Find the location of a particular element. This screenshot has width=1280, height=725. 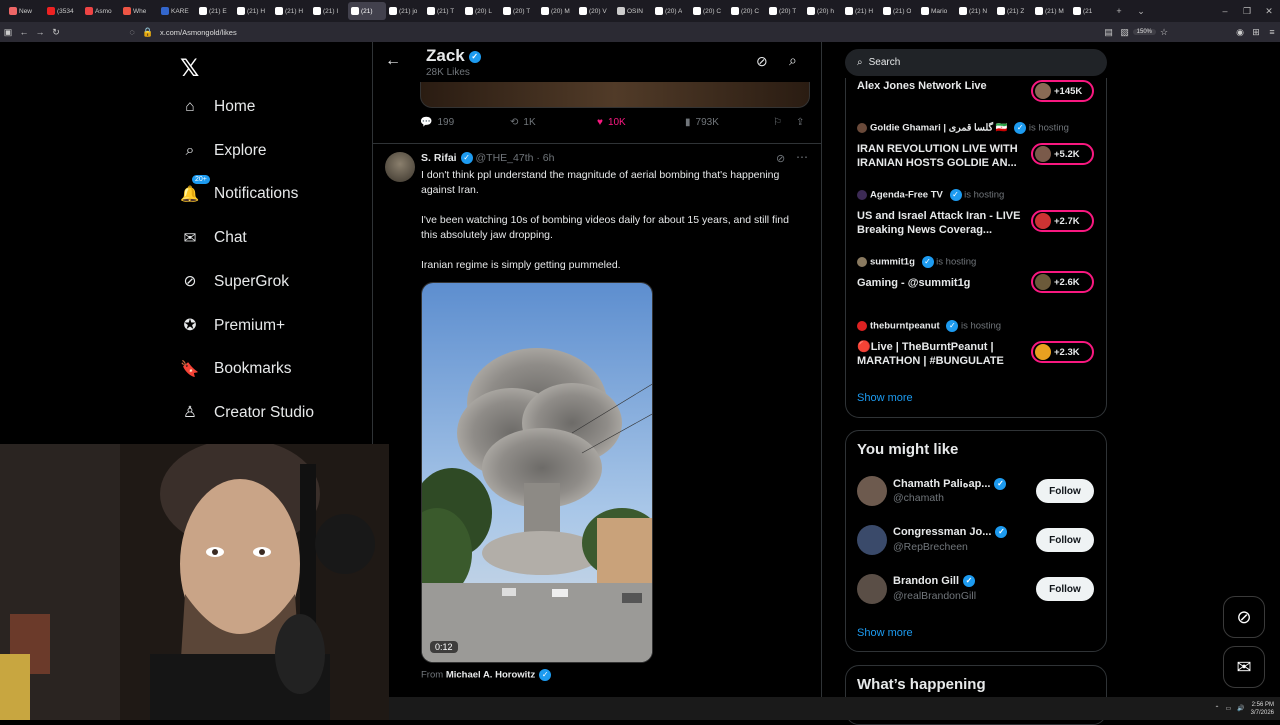

tab-list-icon: ⌄ is located at coordinates (1141, 11).